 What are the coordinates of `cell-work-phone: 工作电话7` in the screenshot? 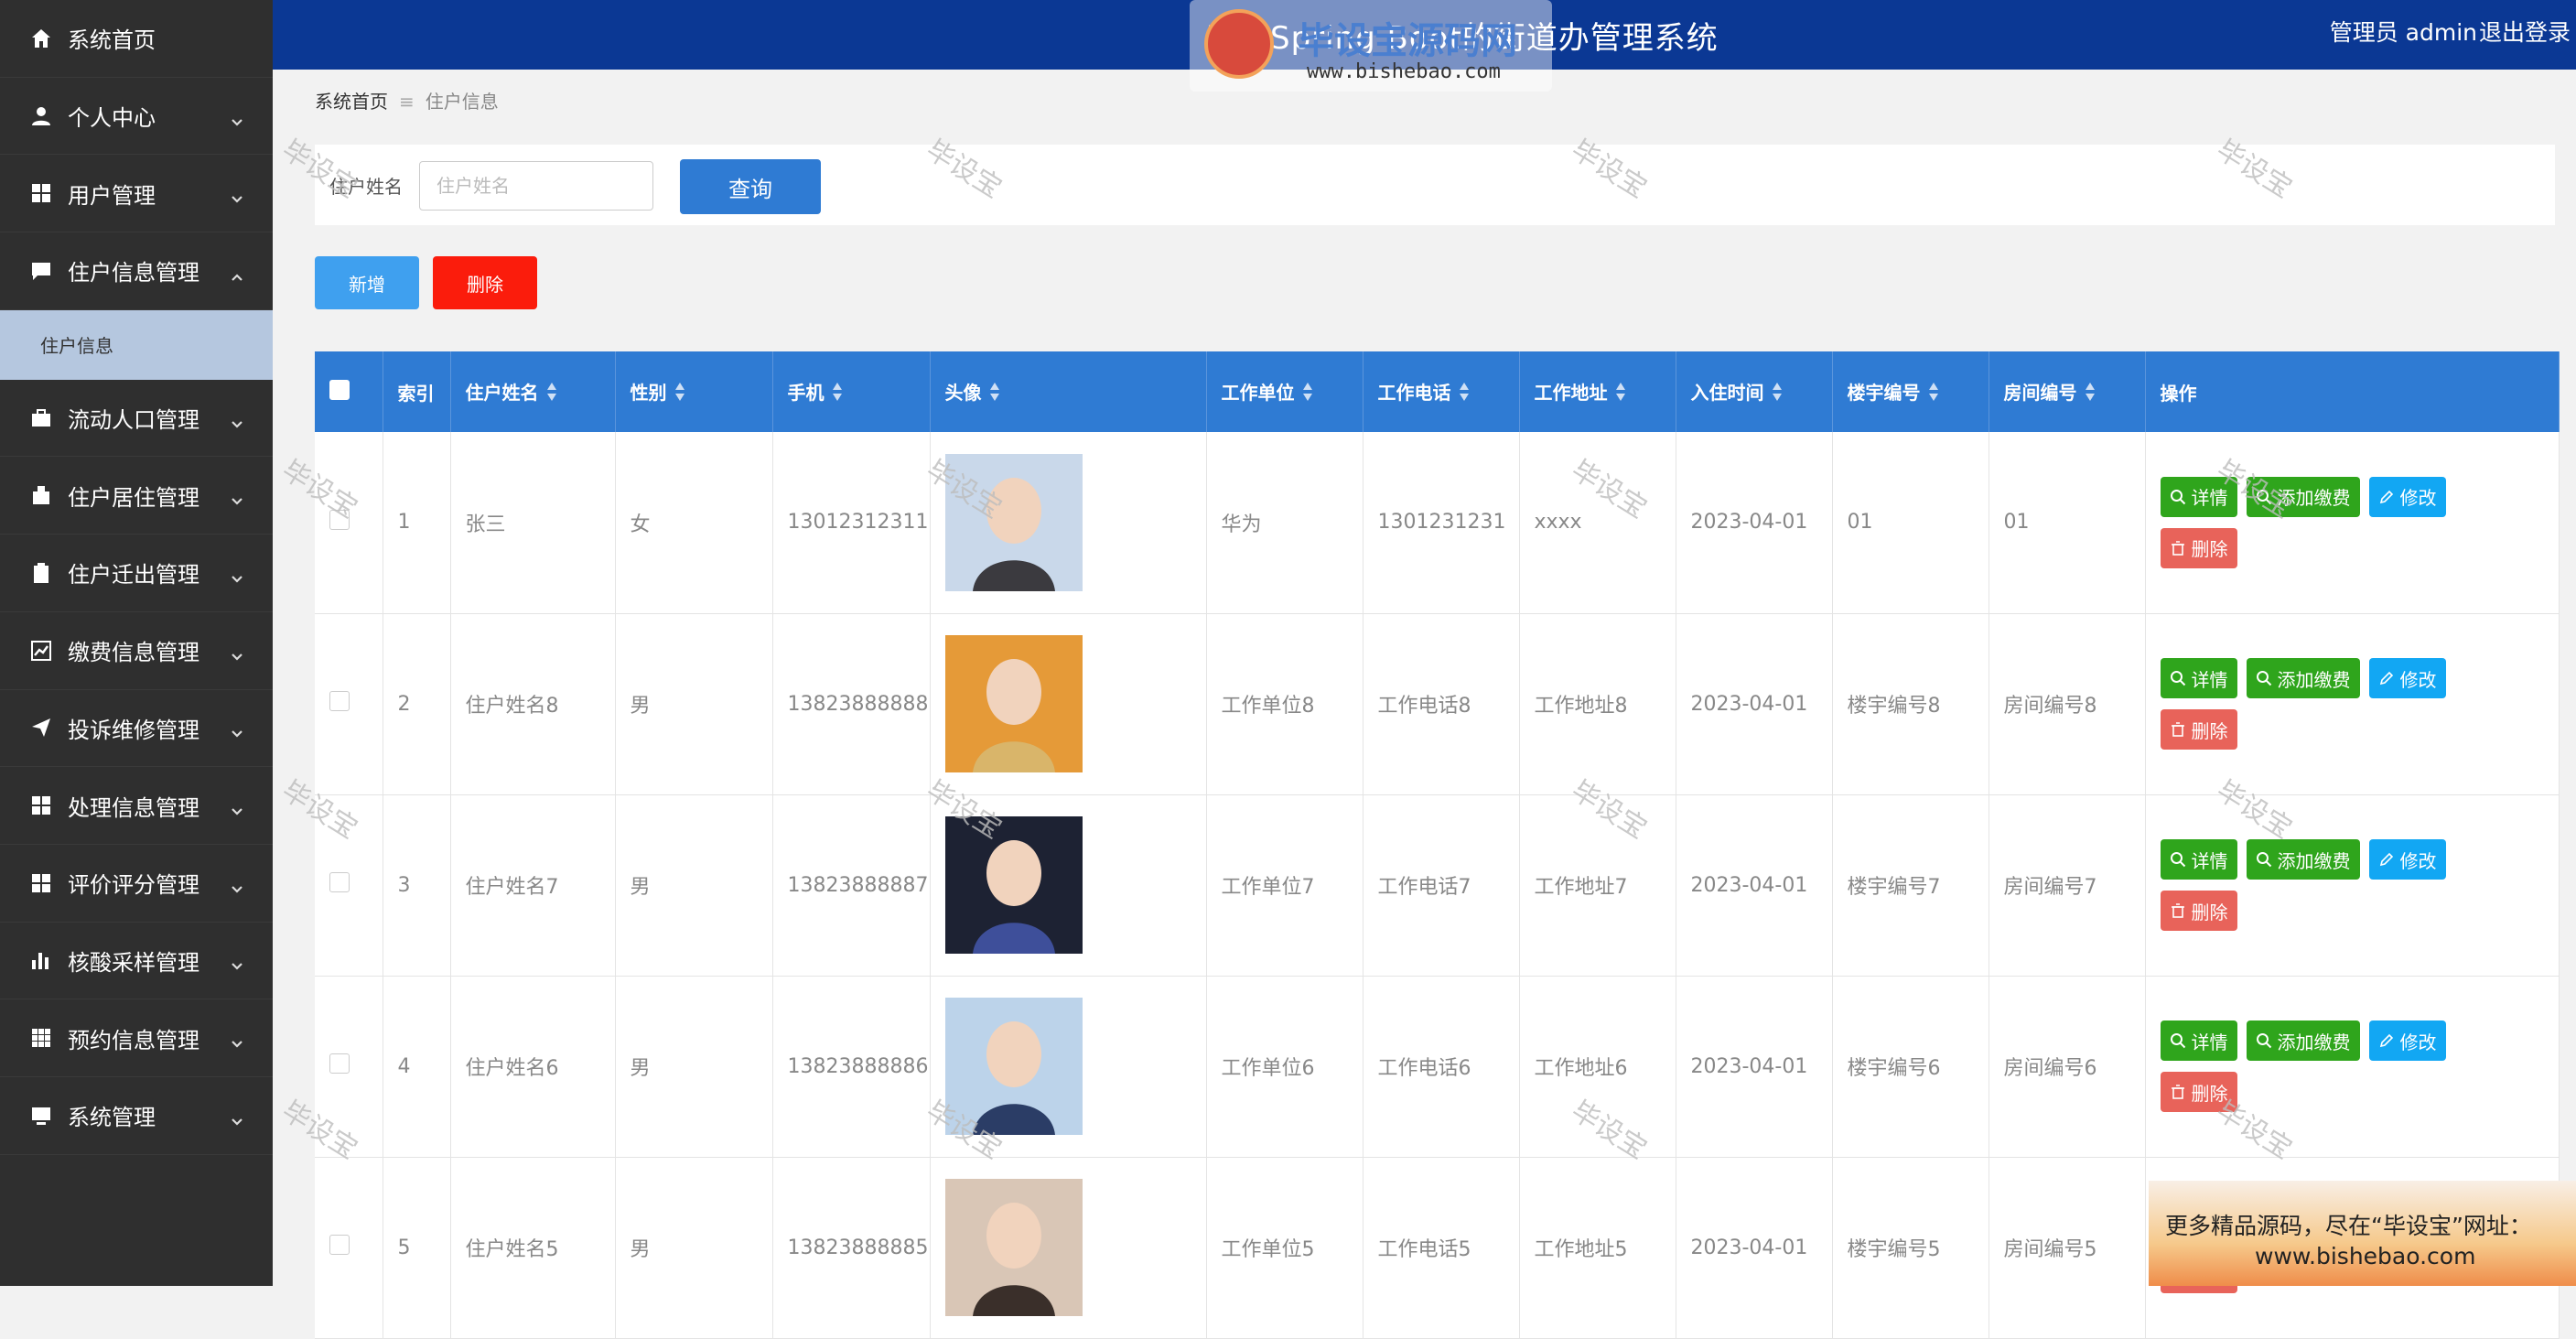 It's located at (1441, 885).